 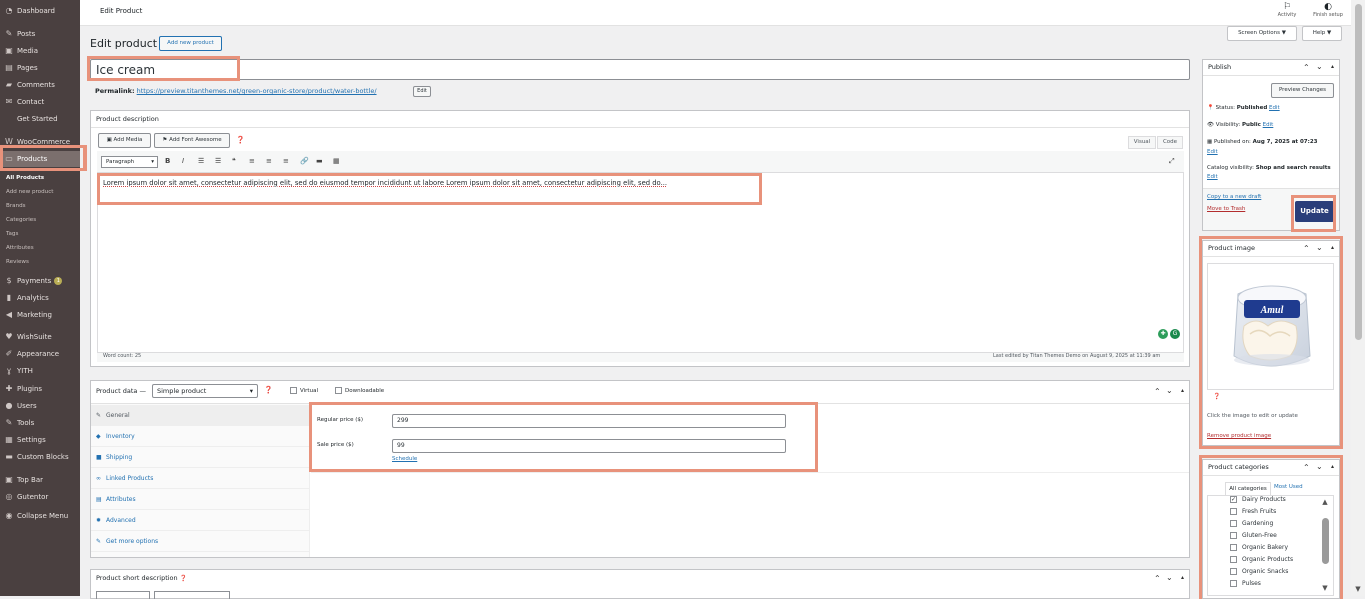 What do you see at coordinates (1175, 334) in the screenshot?
I see `grammarly-g-icon: G` at bounding box center [1175, 334].